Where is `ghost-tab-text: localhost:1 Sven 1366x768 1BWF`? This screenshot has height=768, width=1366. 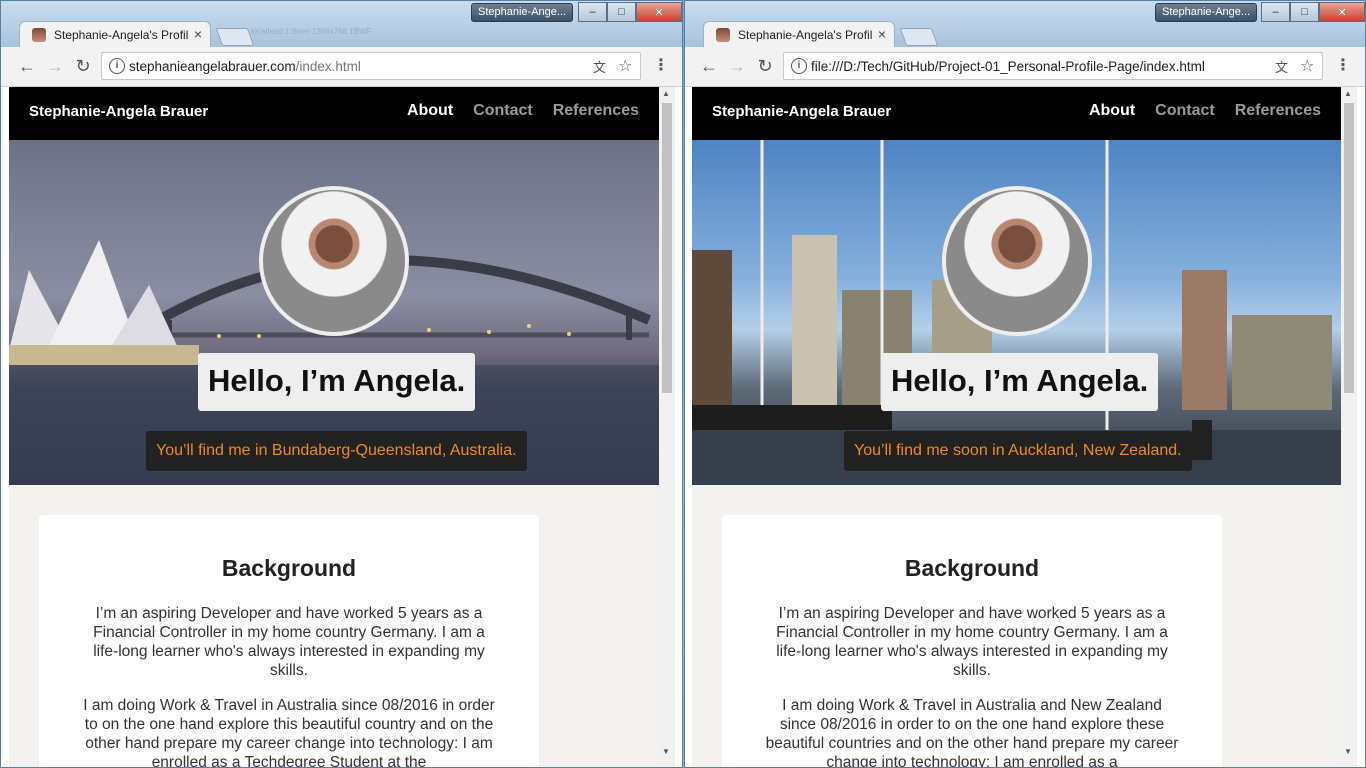 ghost-tab-text: localhost:1 Sven 1366x768 1BWF is located at coordinates (311, 31).